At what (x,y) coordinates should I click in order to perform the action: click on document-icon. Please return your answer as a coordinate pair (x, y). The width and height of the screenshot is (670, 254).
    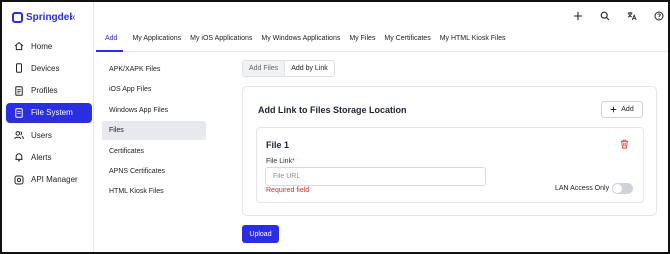
    Looking at the image, I should click on (19, 90).